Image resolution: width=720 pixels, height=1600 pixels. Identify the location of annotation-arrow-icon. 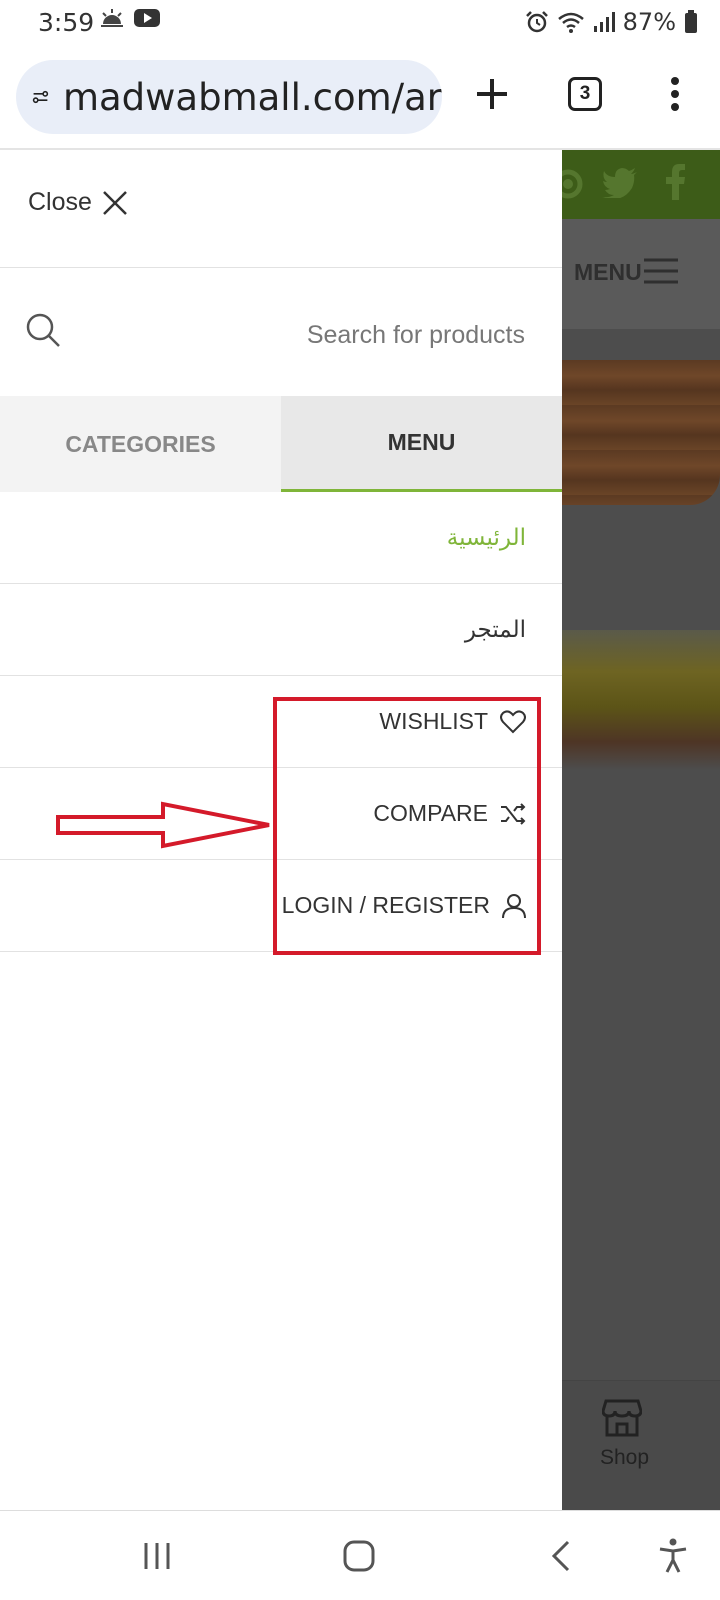
(163, 825).